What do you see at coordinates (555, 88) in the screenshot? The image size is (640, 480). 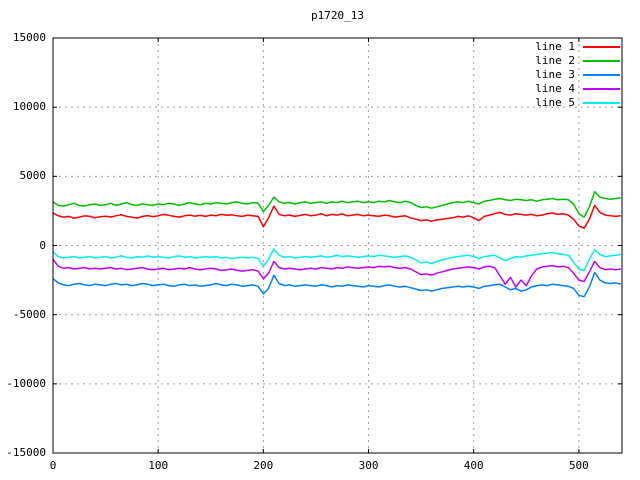 I see `legend-label: line 4` at bounding box center [555, 88].